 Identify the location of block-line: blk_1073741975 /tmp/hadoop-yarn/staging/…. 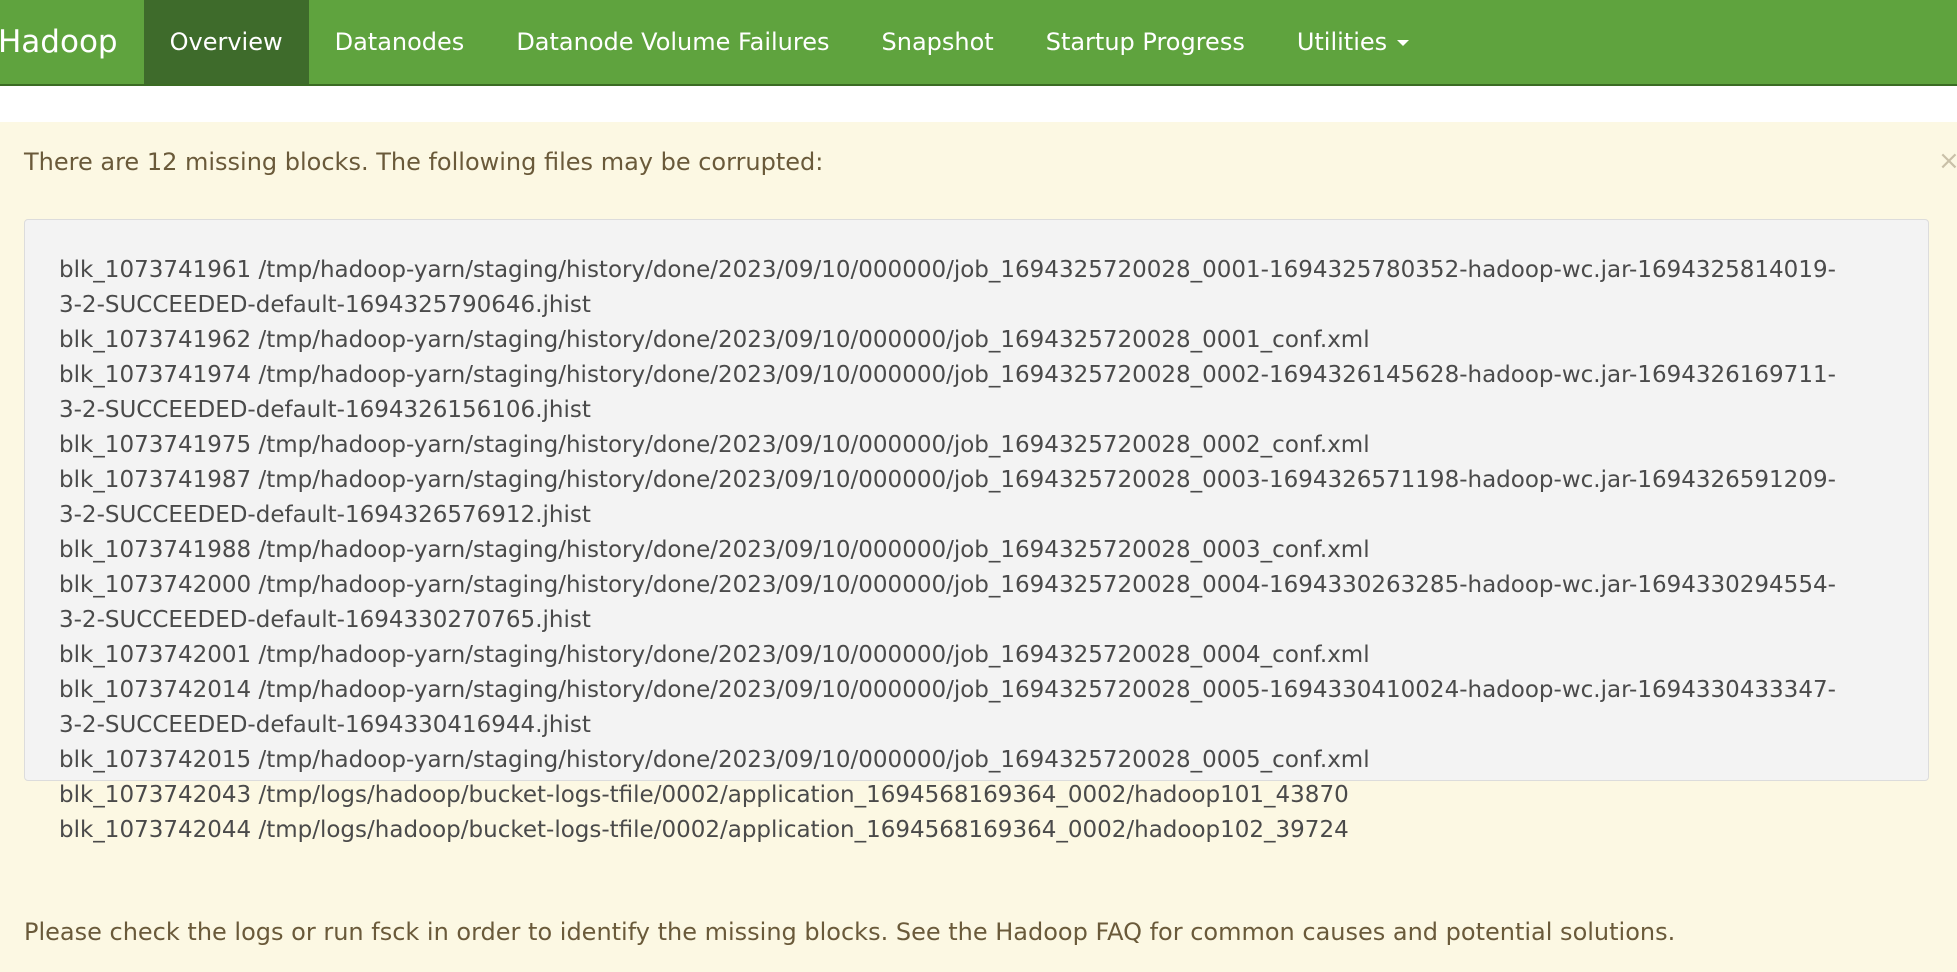
(714, 445).